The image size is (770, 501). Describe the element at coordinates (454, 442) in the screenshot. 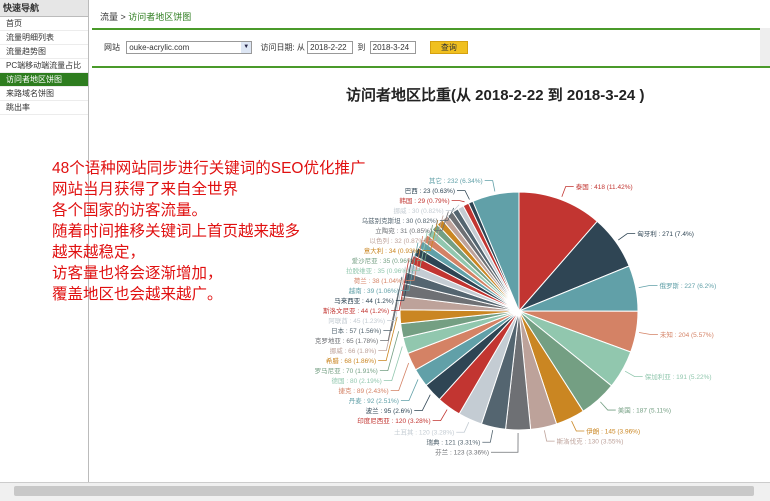

I see `slice-label: 瑞典 : 121 (3.31%)` at that location.